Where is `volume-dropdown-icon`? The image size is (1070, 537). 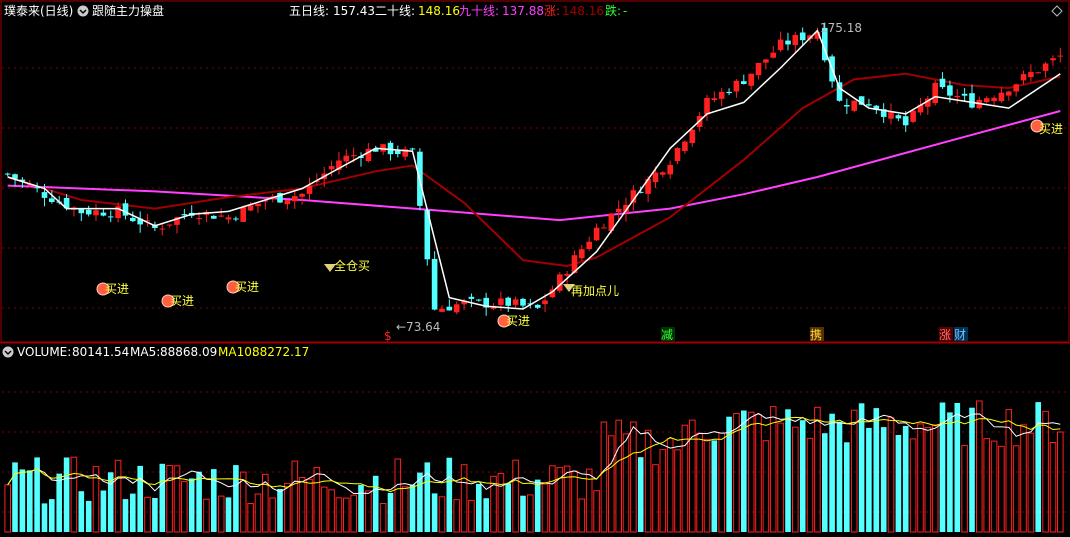 volume-dropdown-icon is located at coordinates (8, 352).